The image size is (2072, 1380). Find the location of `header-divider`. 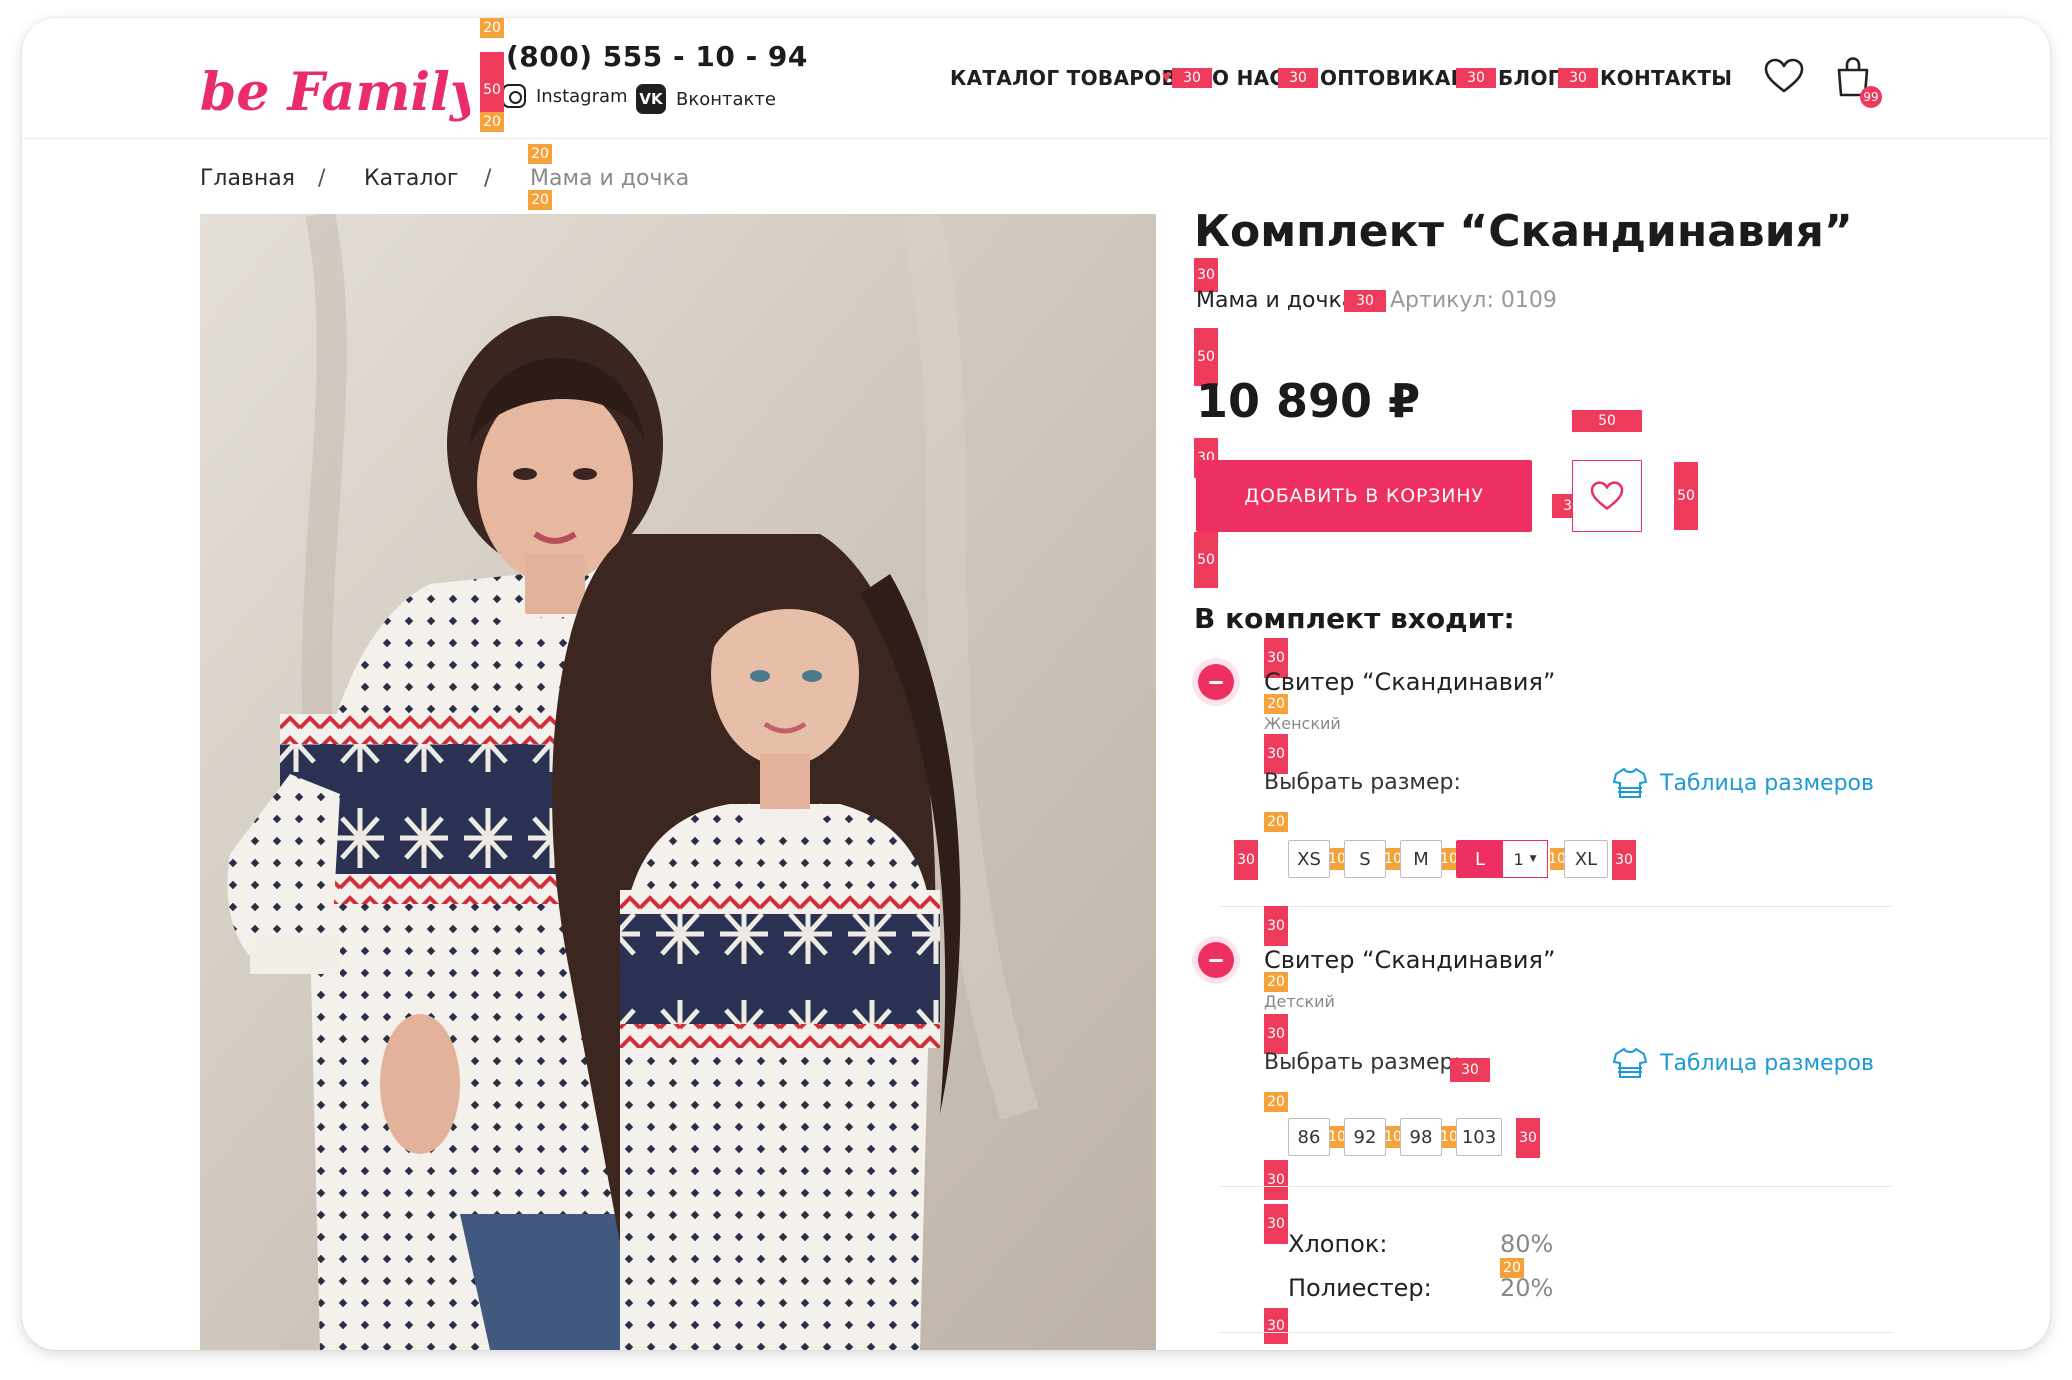

header-divider is located at coordinates (1036, 138).